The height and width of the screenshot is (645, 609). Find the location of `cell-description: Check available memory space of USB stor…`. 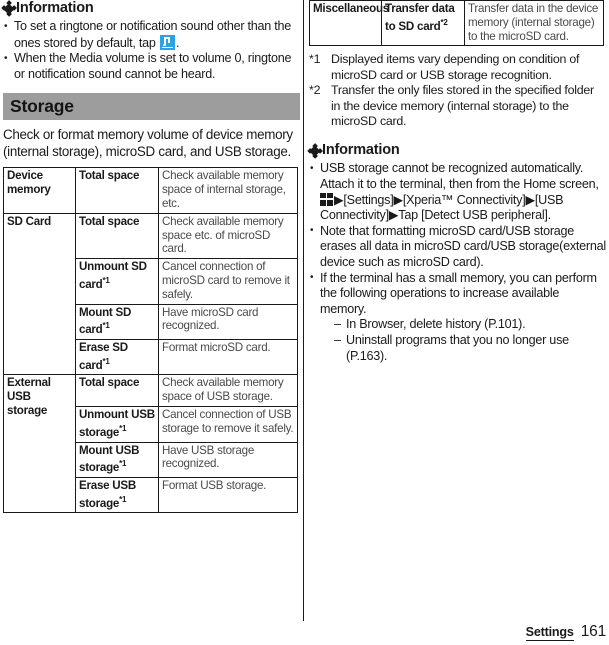

cell-description: Check available memory space of USB stor… is located at coordinates (228, 391).